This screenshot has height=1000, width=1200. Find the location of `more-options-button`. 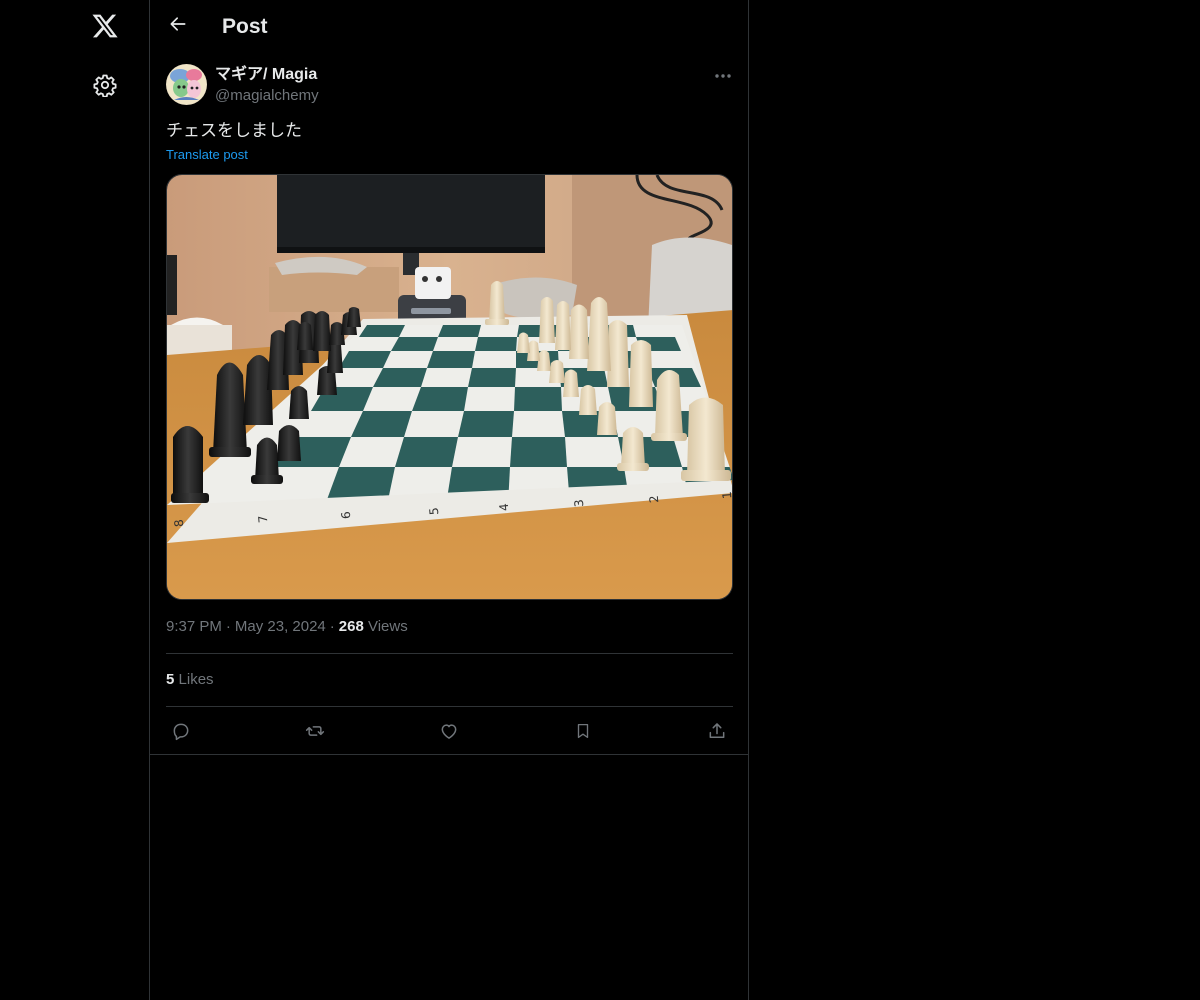

more-options-button is located at coordinates (723, 75).